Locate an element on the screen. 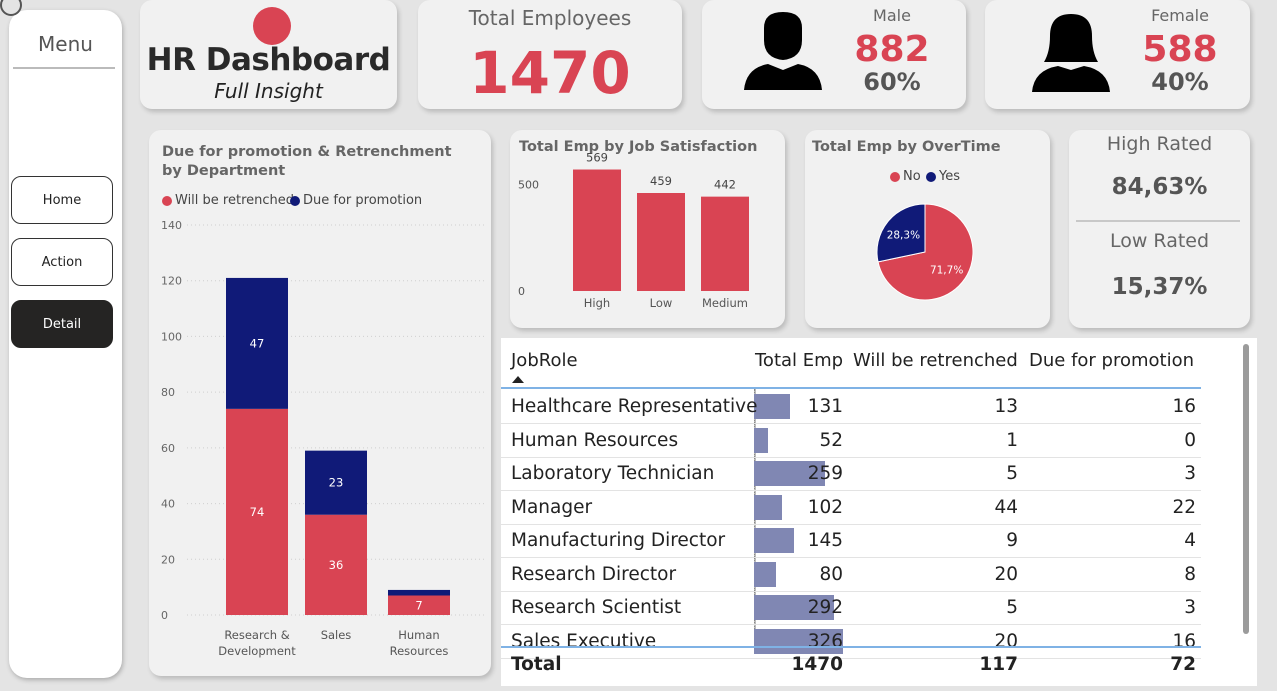 The width and height of the screenshot is (1277, 691). sidebar-menu: Menu Home Action Detail is located at coordinates (65, 344).